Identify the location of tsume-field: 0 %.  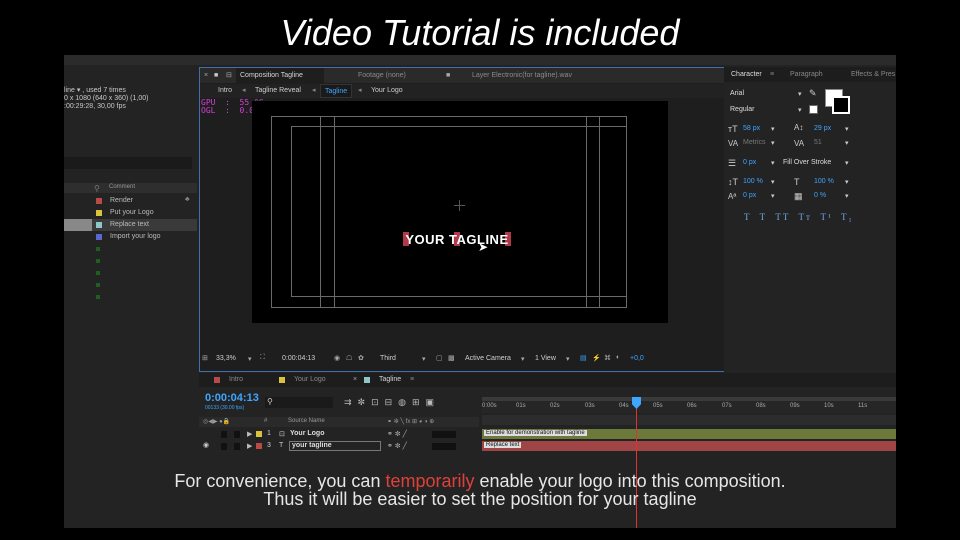
(820, 197).